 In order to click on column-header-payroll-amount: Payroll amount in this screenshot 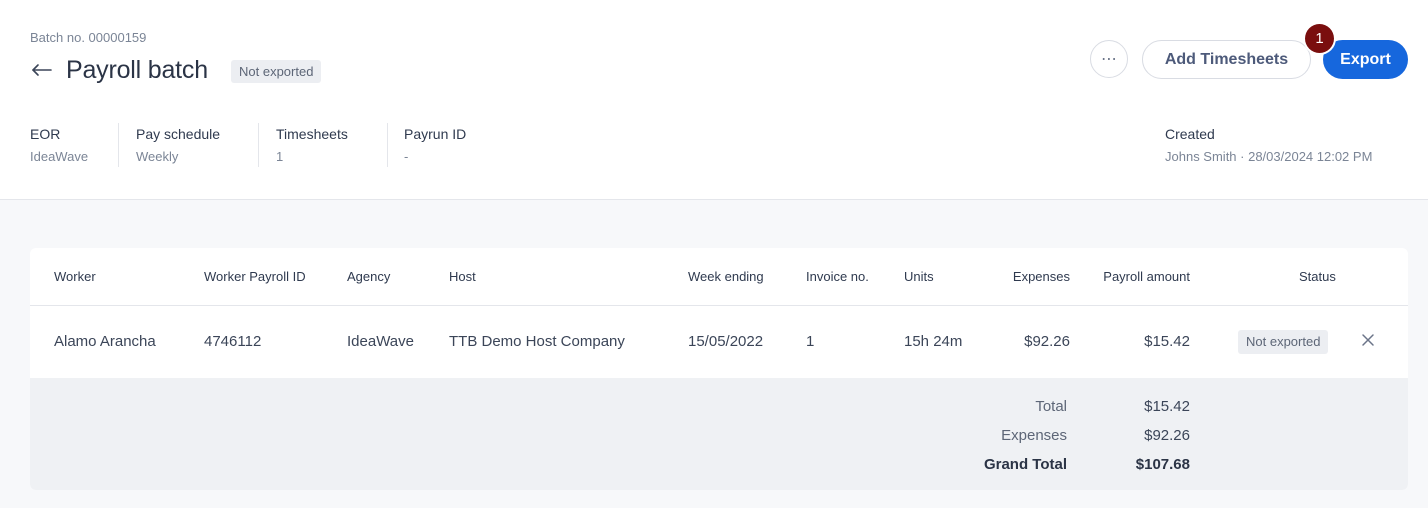, I will do `click(1146, 276)`.